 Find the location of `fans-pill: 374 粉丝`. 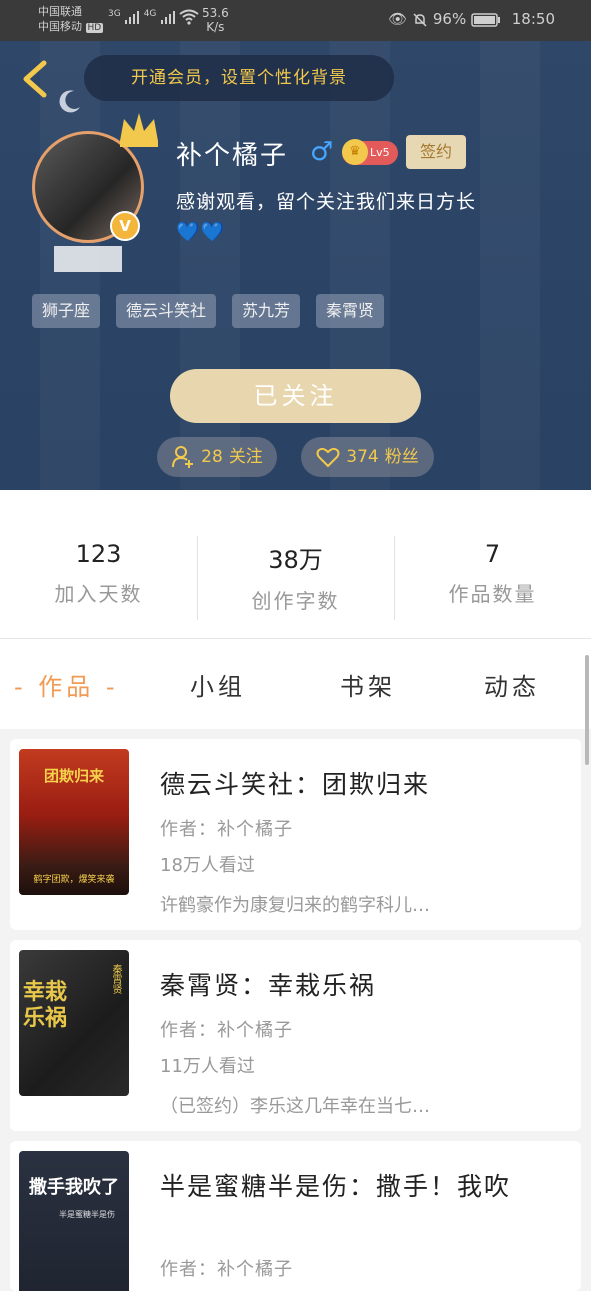

fans-pill: 374 粉丝 is located at coordinates (367, 457).